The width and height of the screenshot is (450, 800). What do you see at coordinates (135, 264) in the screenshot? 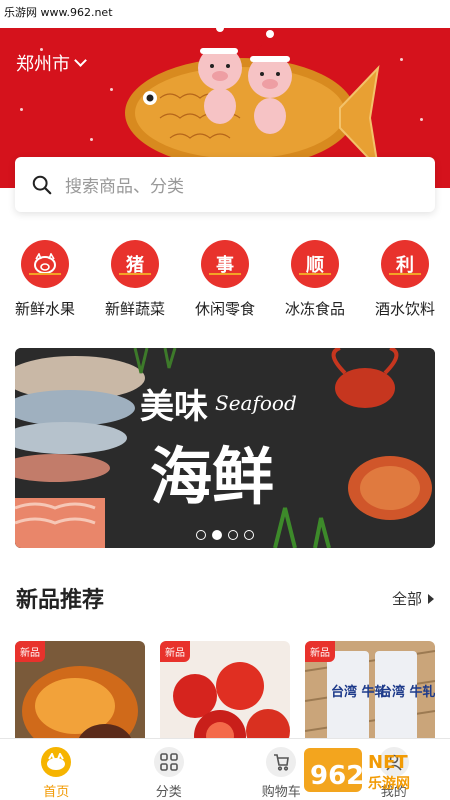
I see `category-glyph-icon: 猪` at bounding box center [135, 264].